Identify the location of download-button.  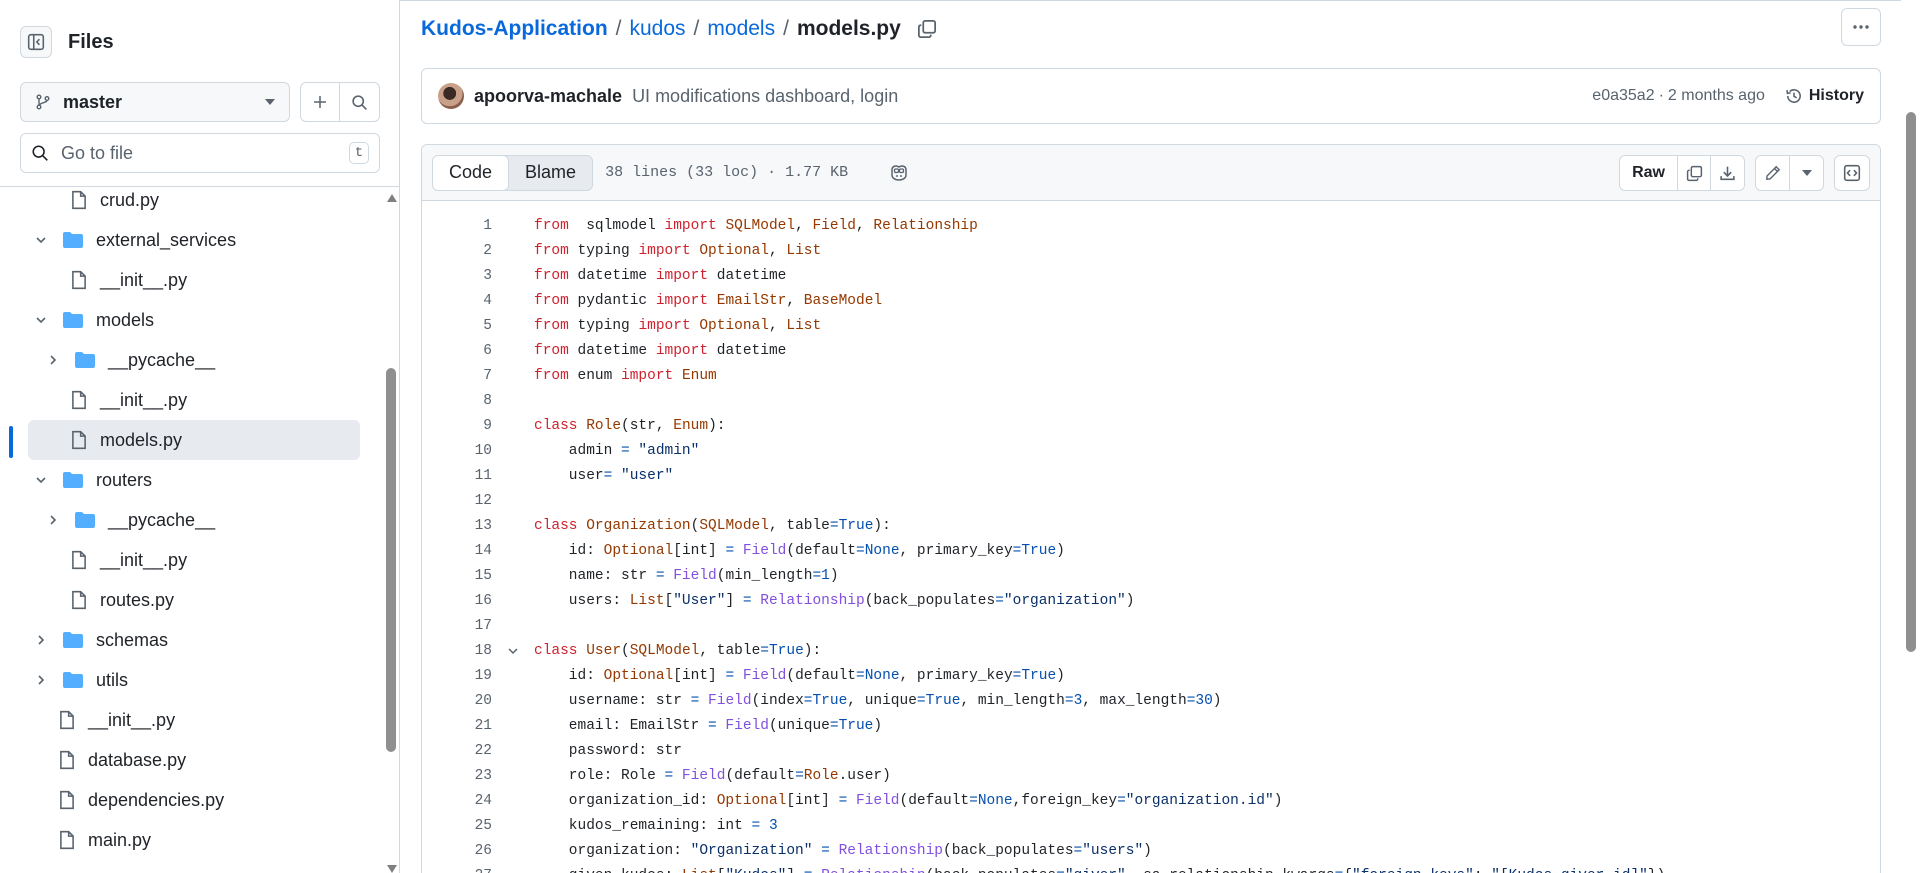
(1727, 173).